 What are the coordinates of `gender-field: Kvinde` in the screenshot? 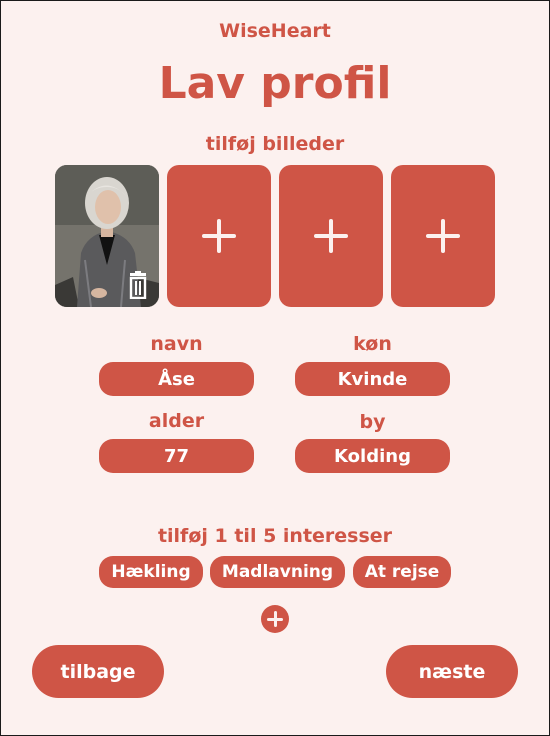 It's located at (372, 379).